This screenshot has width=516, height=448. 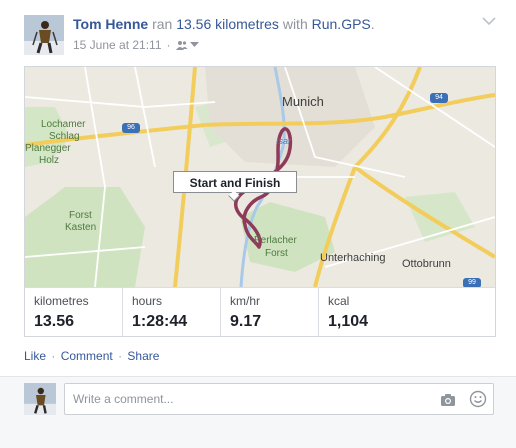 I want to click on stat-value: 13.56, so click(x=54, y=321).